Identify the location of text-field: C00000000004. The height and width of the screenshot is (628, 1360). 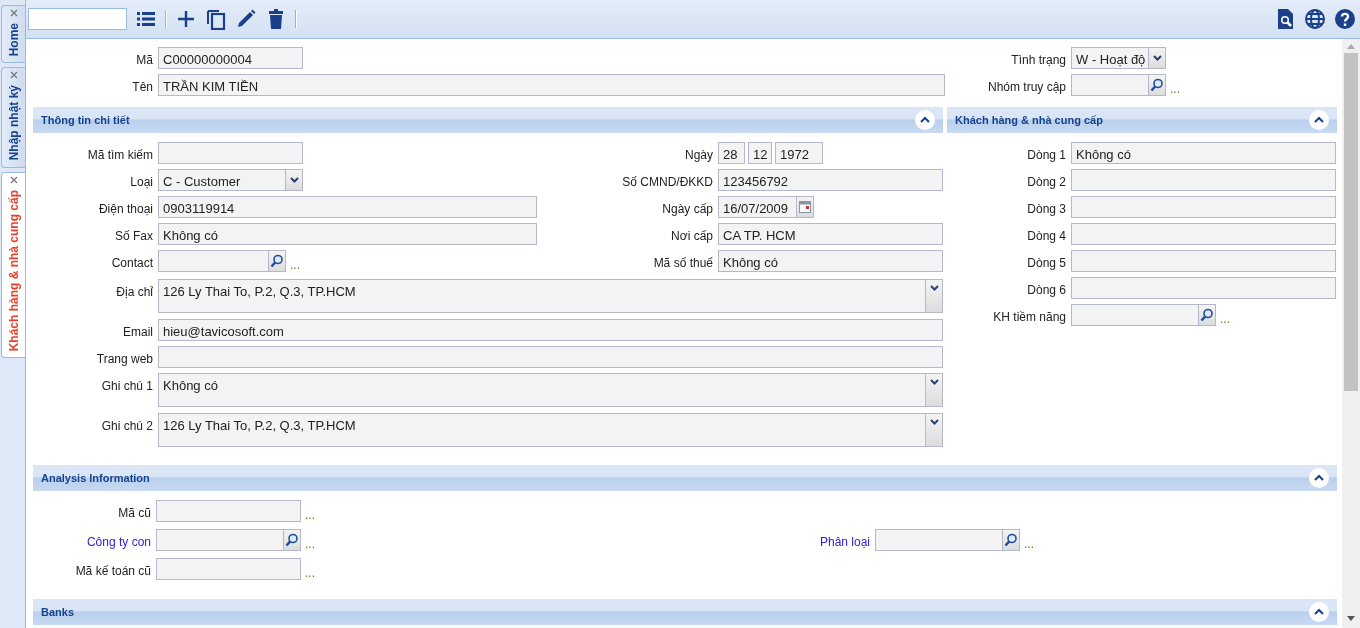
(230, 58).